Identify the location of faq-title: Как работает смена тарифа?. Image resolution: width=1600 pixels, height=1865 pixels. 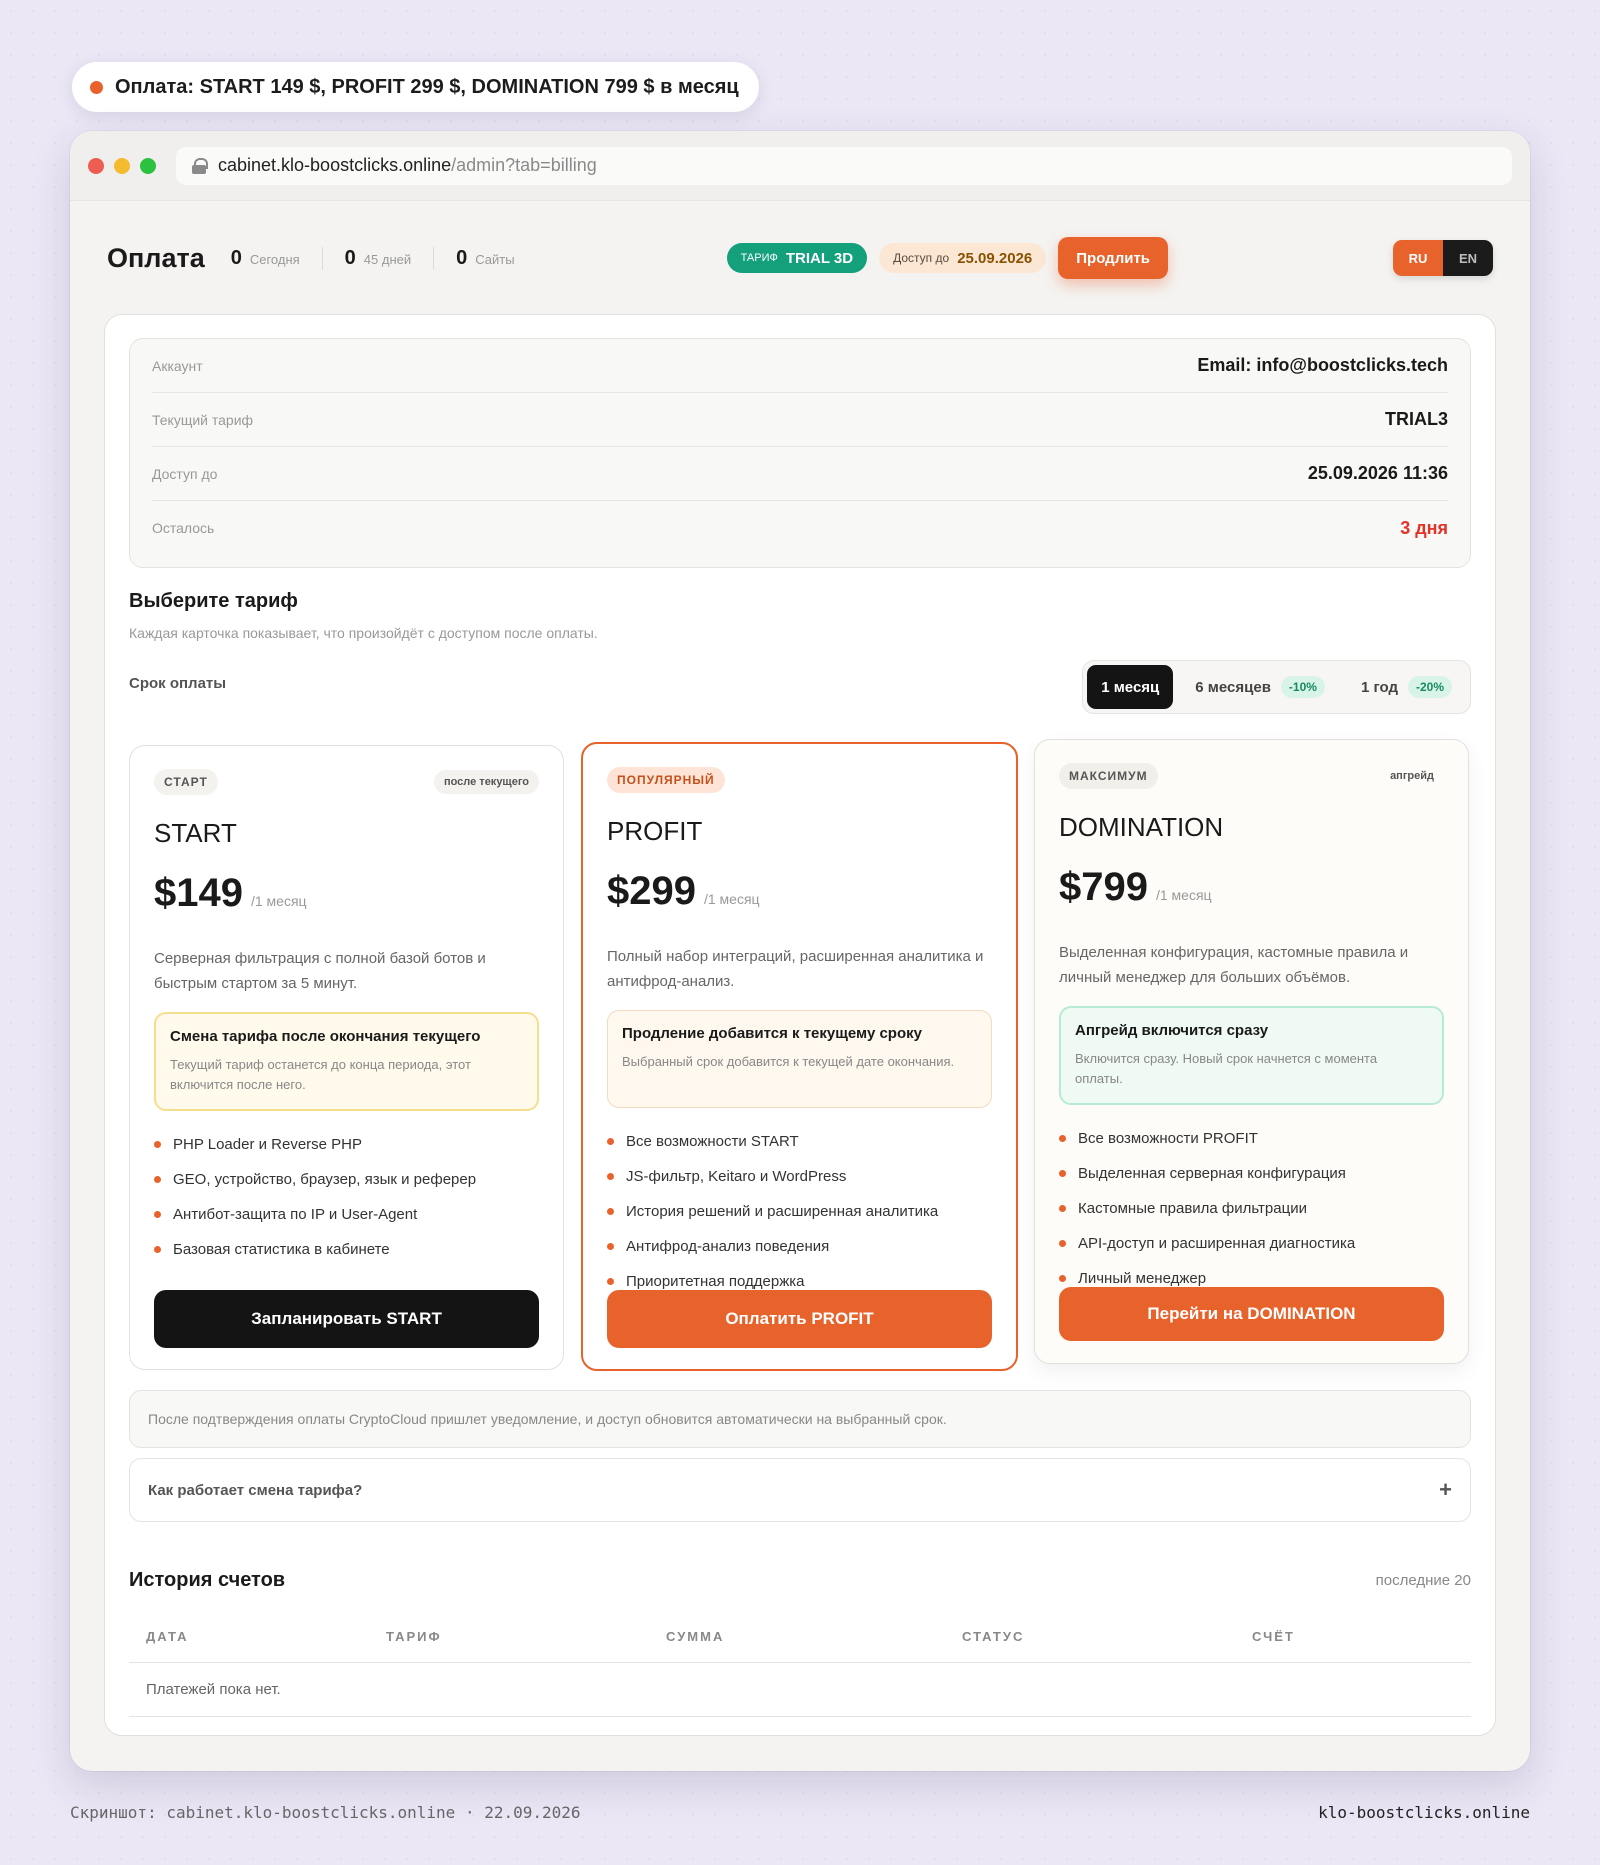
(255, 1490).